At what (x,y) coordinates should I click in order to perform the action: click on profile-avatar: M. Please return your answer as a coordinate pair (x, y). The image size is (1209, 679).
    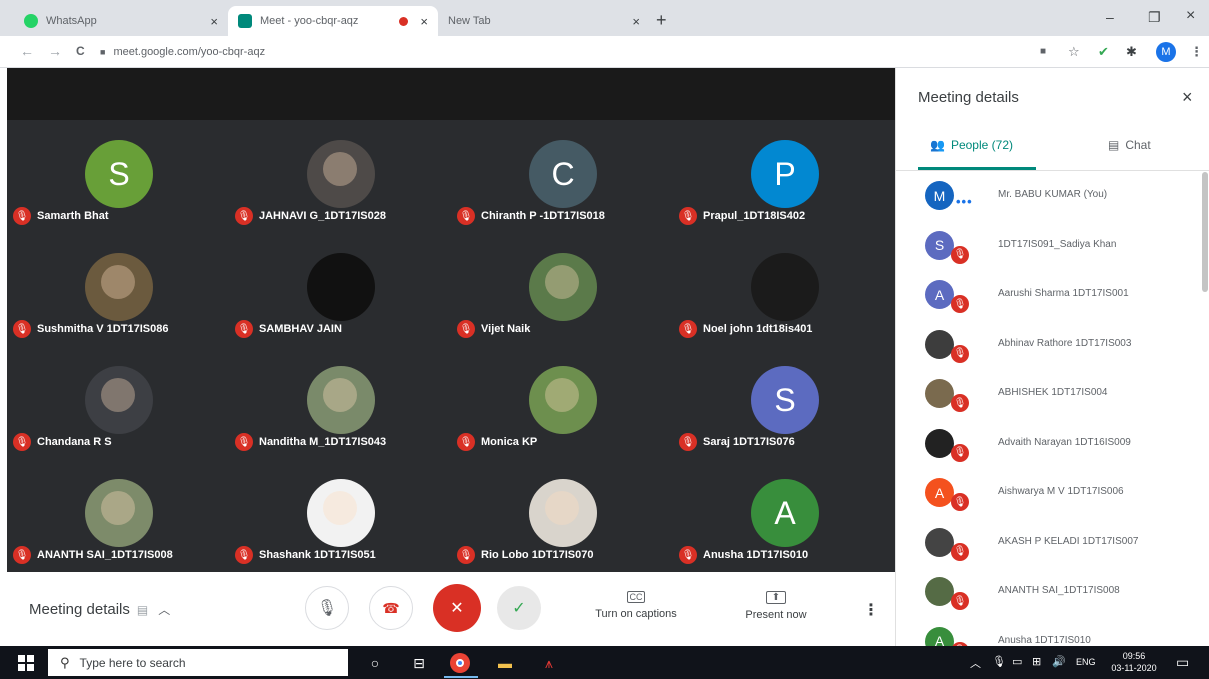
    Looking at the image, I should click on (1166, 52).